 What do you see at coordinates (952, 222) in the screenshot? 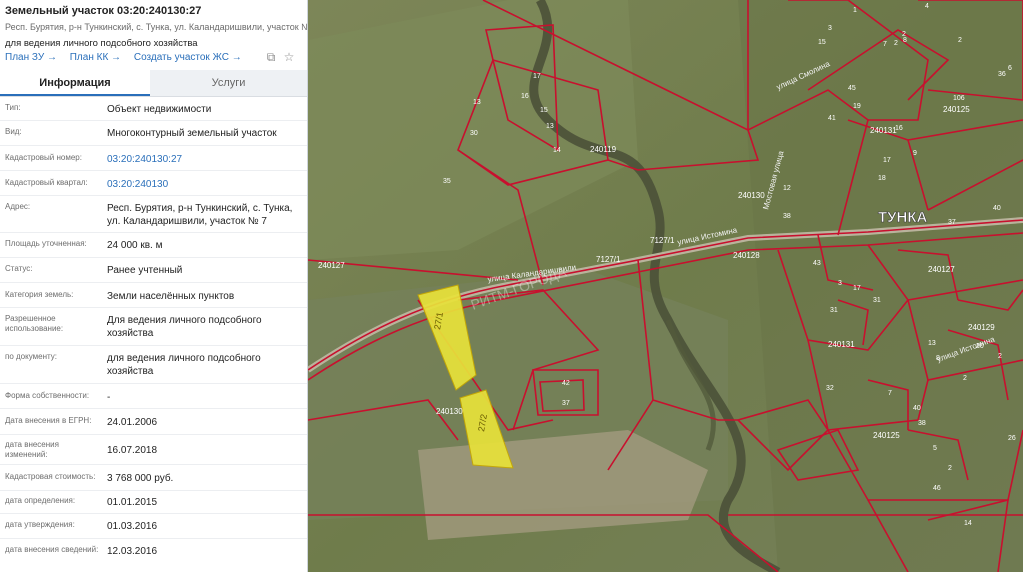
I see `svg-text: 37` at bounding box center [952, 222].